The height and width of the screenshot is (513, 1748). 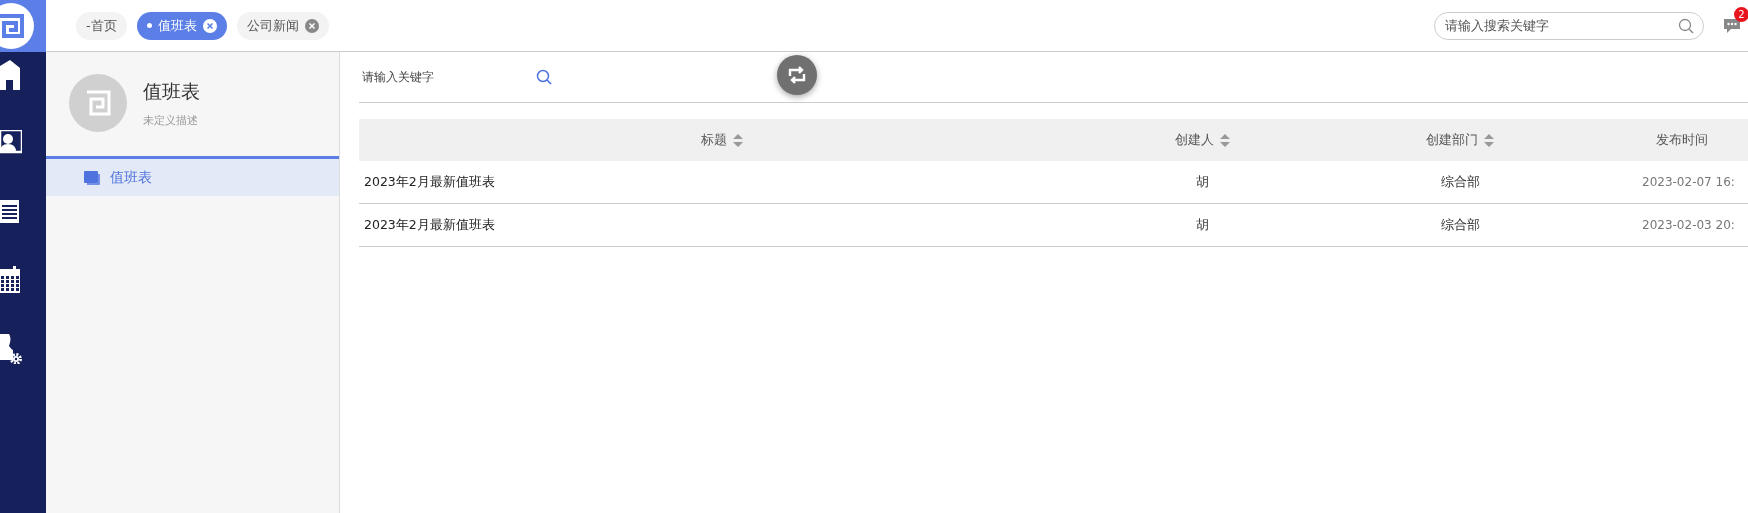 What do you see at coordinates (11, 349) in the screenshot?
I see `user-gear-icon` at bounding box center [11, 349].